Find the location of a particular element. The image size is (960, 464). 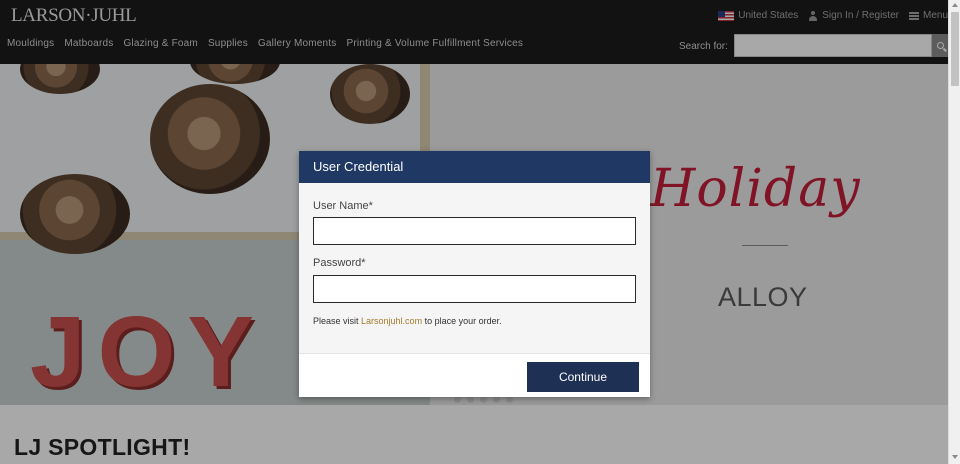

scroll-up-arrow-icon is located at coordinates (955, 5).